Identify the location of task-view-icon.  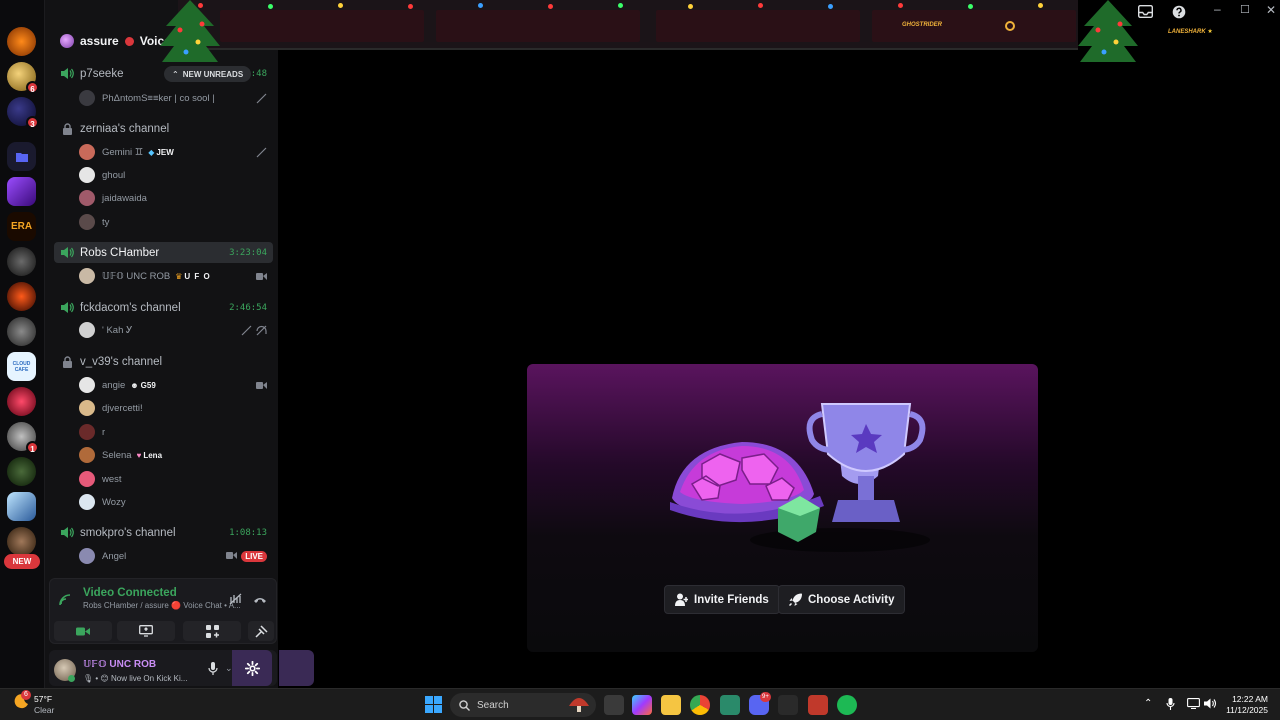
(614, 705).